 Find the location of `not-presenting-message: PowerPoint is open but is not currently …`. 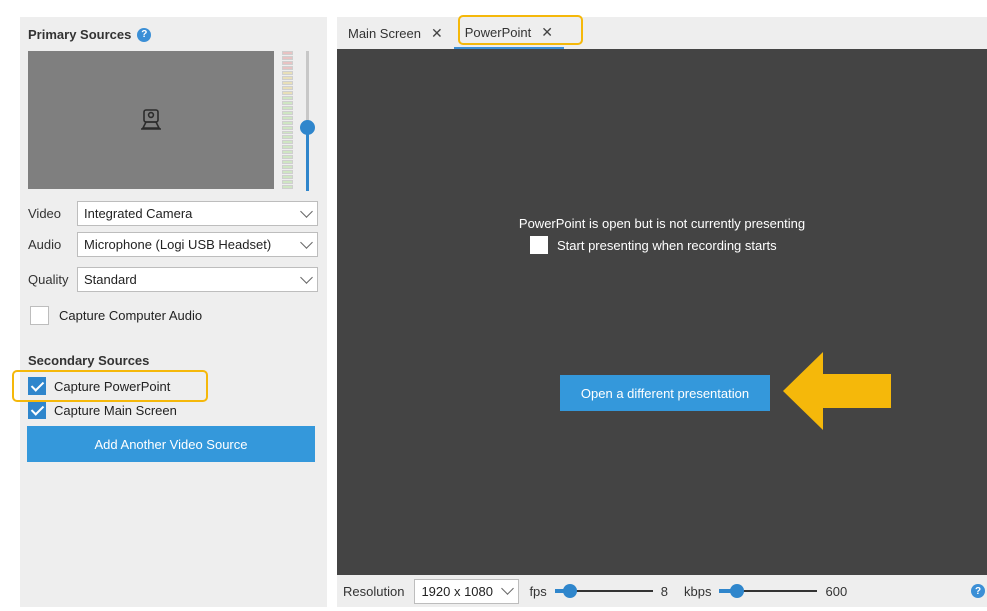

not-presenting-message: PowerPoint is open but is not currently … is located at coordinates (662, 223).